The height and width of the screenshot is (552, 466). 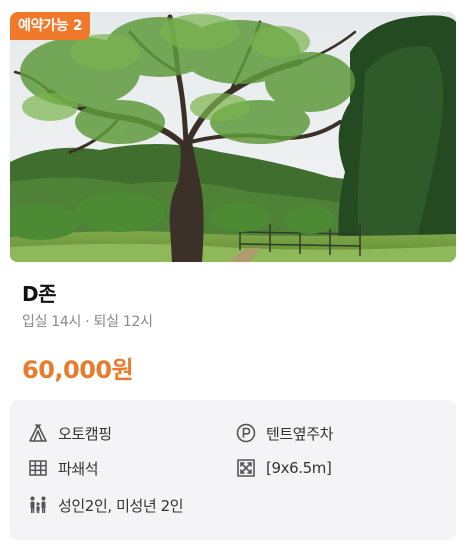 What do you see at coordinates (38, 505) in the screenshot?
I see `family-people-icon` at bounding box center [38, 505].